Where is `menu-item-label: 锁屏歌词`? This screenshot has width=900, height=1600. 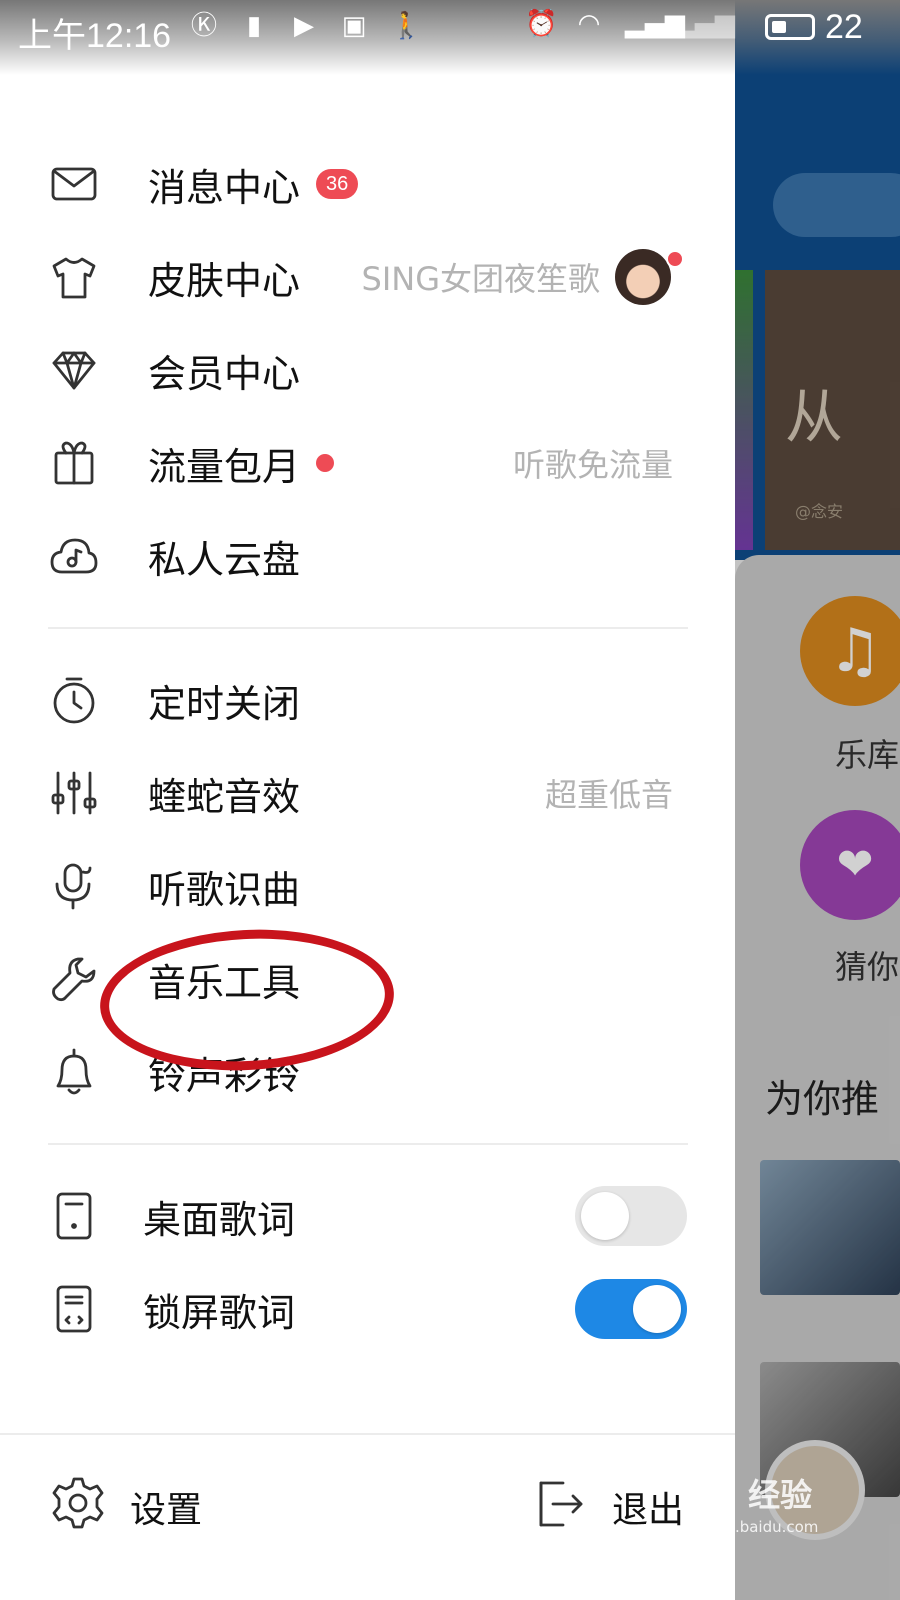 menu-item-label: 锁屏歌词 is located at coordinates (219, 1312).